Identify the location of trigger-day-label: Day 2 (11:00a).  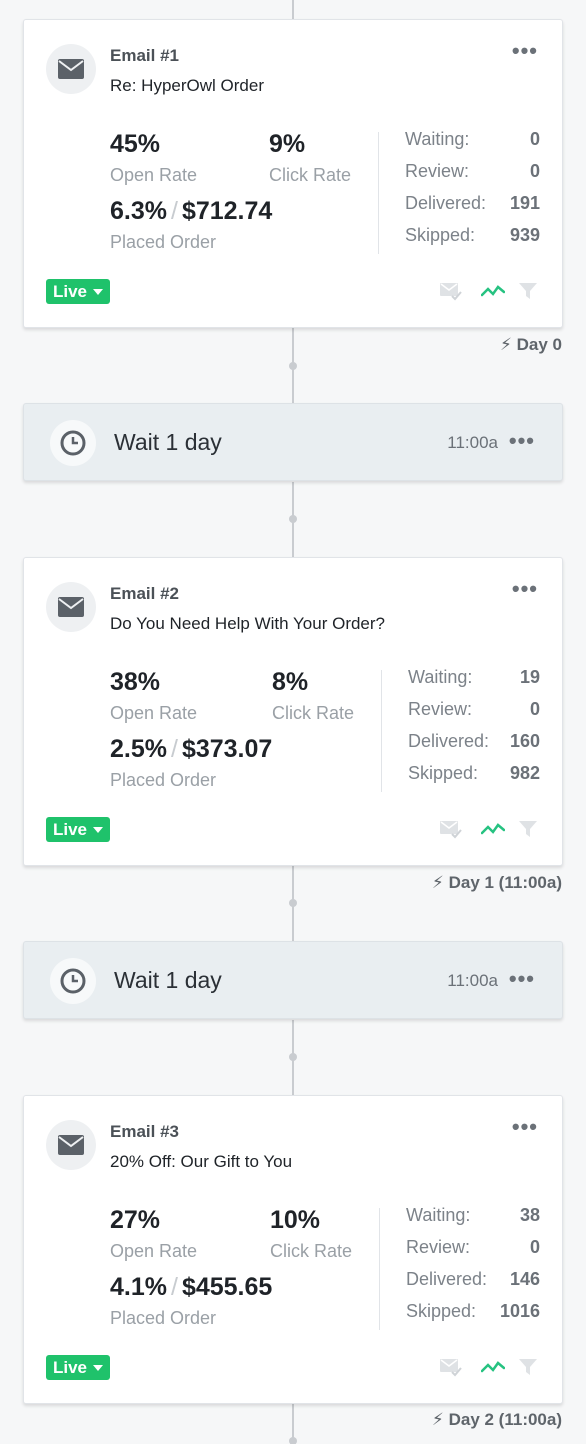
(505, 1419).